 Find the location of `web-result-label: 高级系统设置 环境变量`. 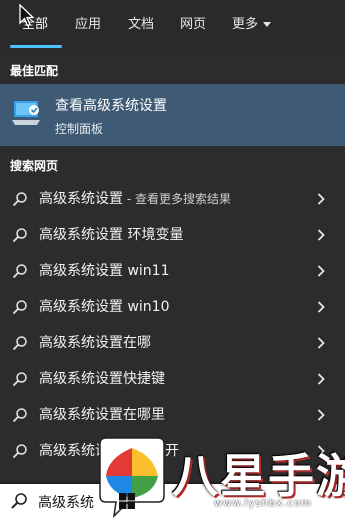

web-result-label: 高级系统设置 环境变量 is located at coordinates (111, 235).